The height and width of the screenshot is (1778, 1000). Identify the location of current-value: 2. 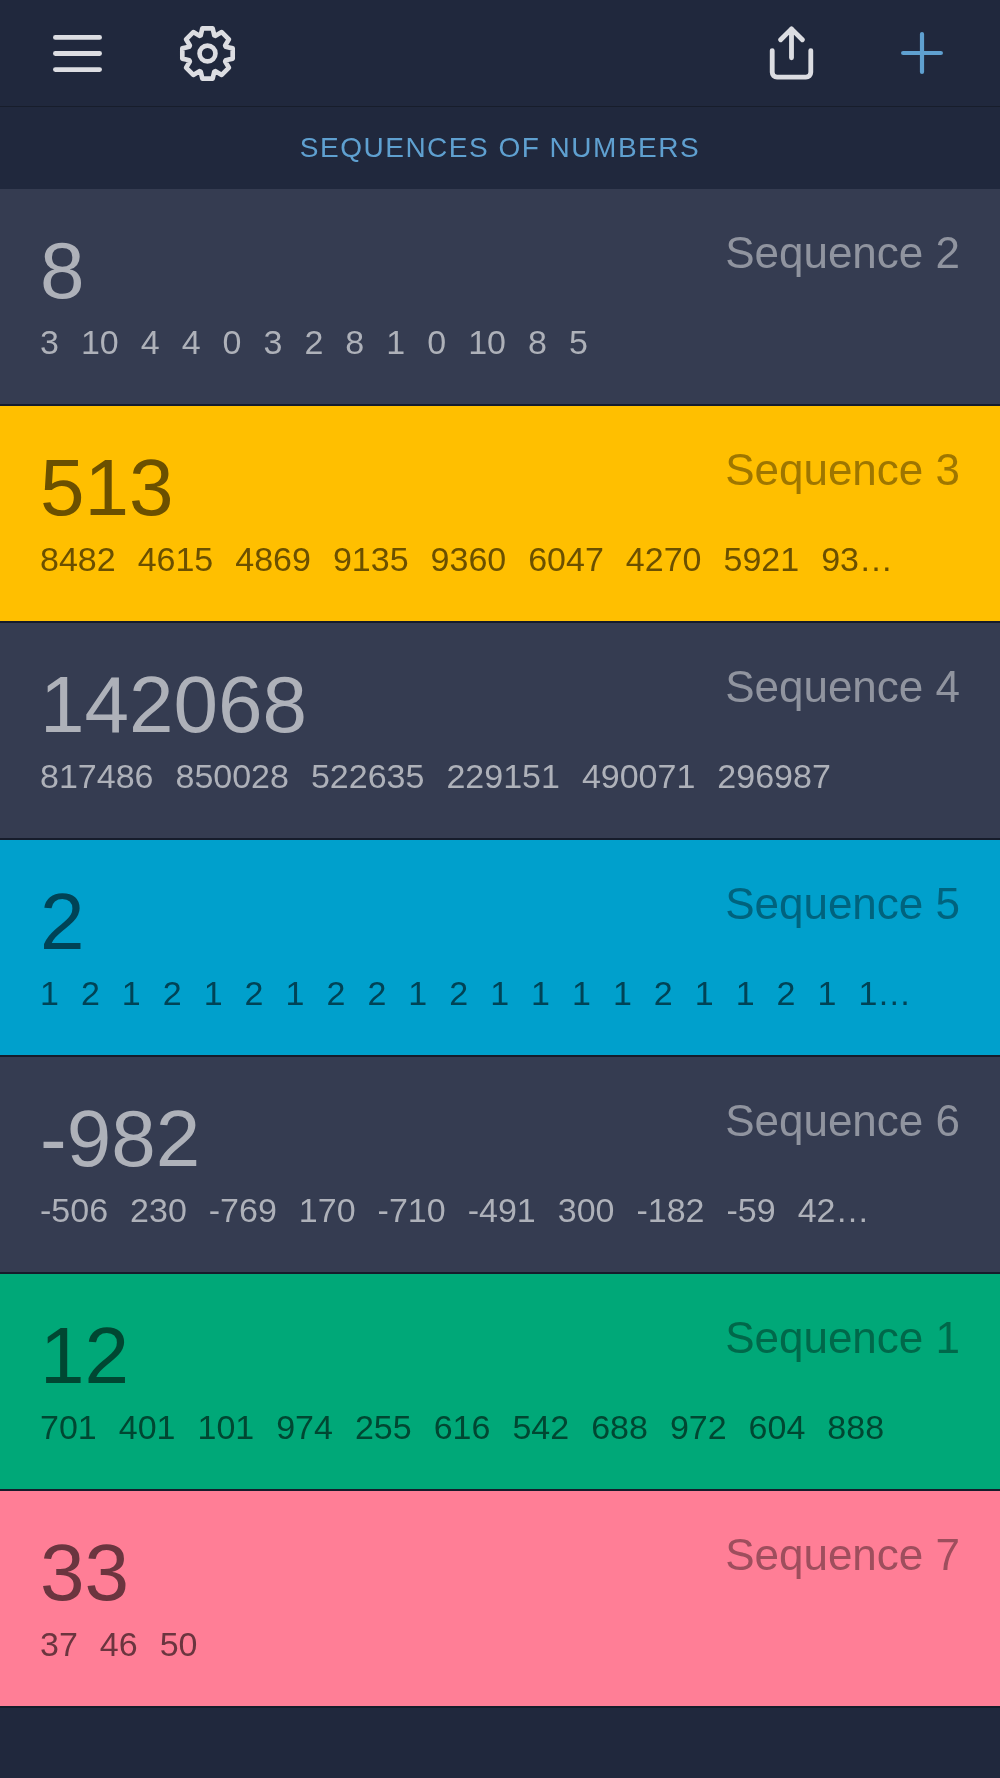
(62, 922).